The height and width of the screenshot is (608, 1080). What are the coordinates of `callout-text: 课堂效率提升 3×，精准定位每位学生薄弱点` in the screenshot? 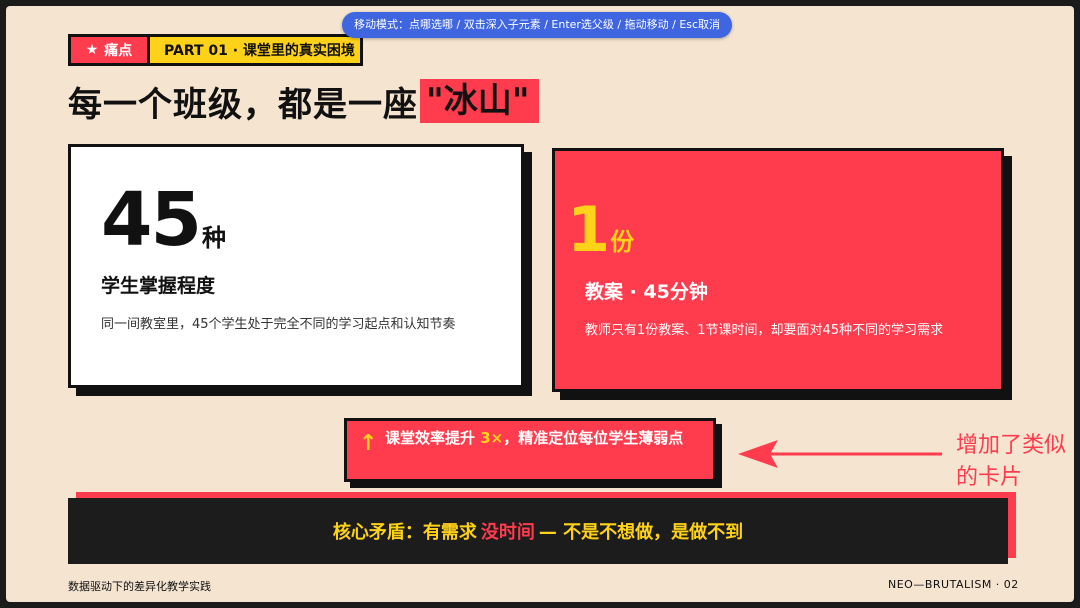 It's located at (534, 438).